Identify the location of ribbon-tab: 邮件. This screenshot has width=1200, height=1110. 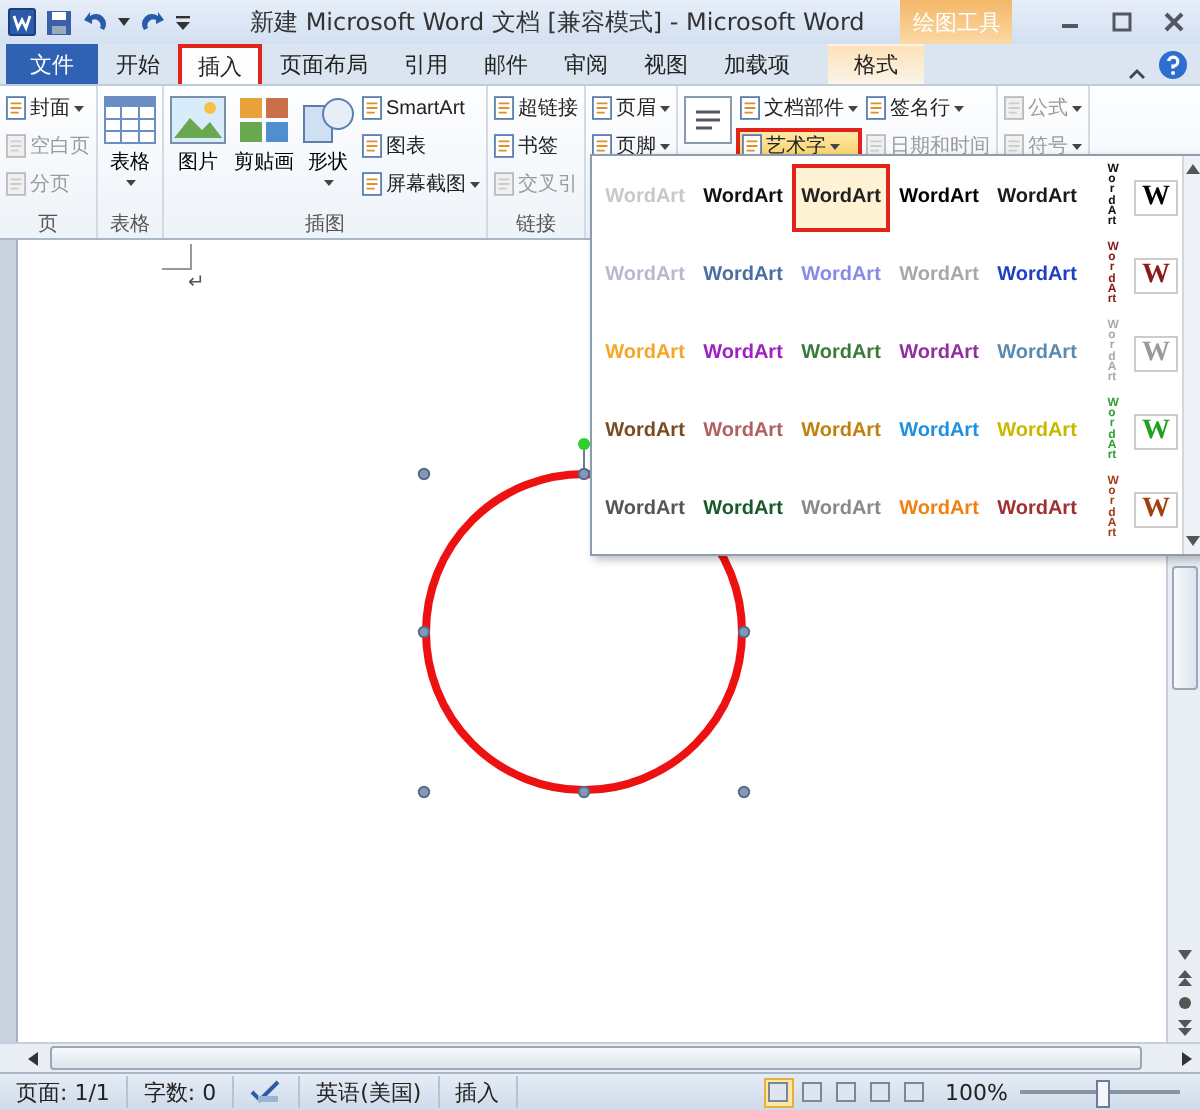
(506, 64).